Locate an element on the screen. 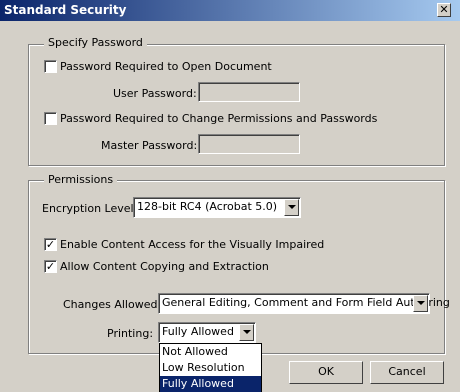 The height and width of the screenshot is (392, 460). content-access-checkbox: ✓ is located at coordinates (50, 244).